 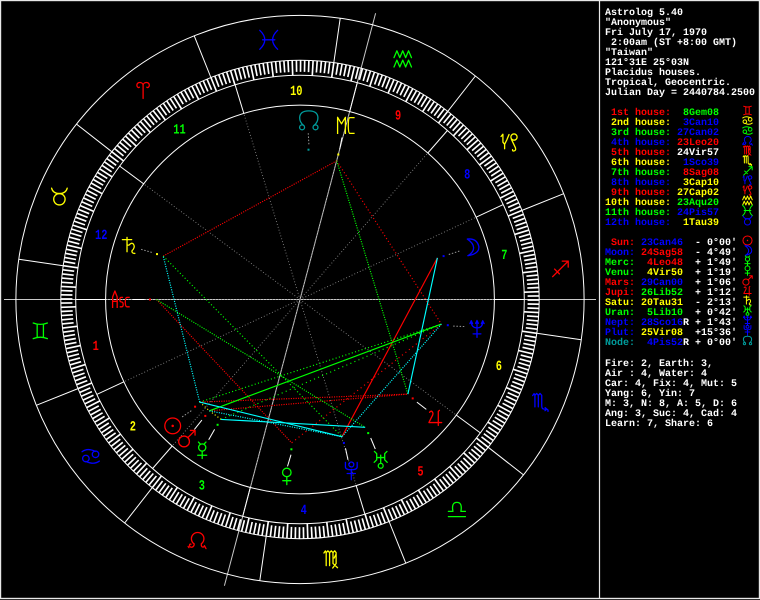 I want to click on svg-text: Node:, so click(x=620, y=343).